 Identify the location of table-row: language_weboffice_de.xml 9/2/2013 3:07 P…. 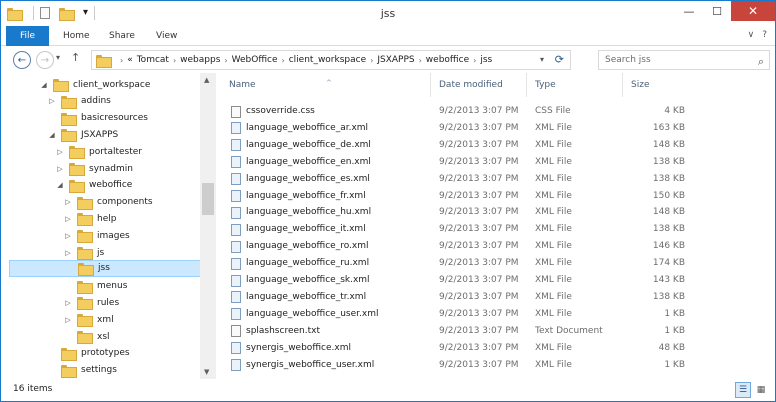
(456, 145).